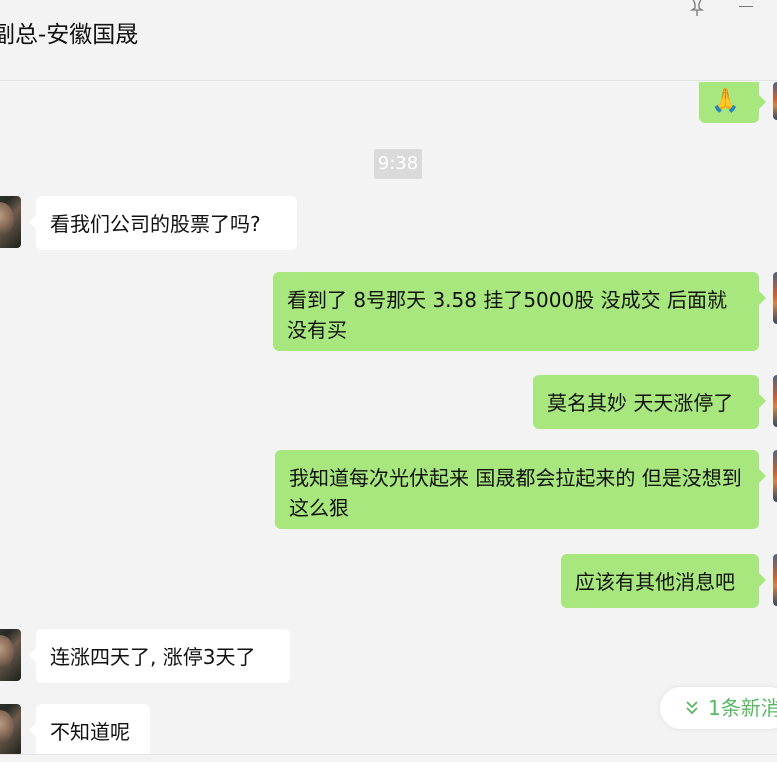 The width and height of the screenshot is (777, 762). I want to click on message-bubble: 我知道每次光伏起来 国晟都会拉起来的 但是没想到这么狠, so click(520, 489).